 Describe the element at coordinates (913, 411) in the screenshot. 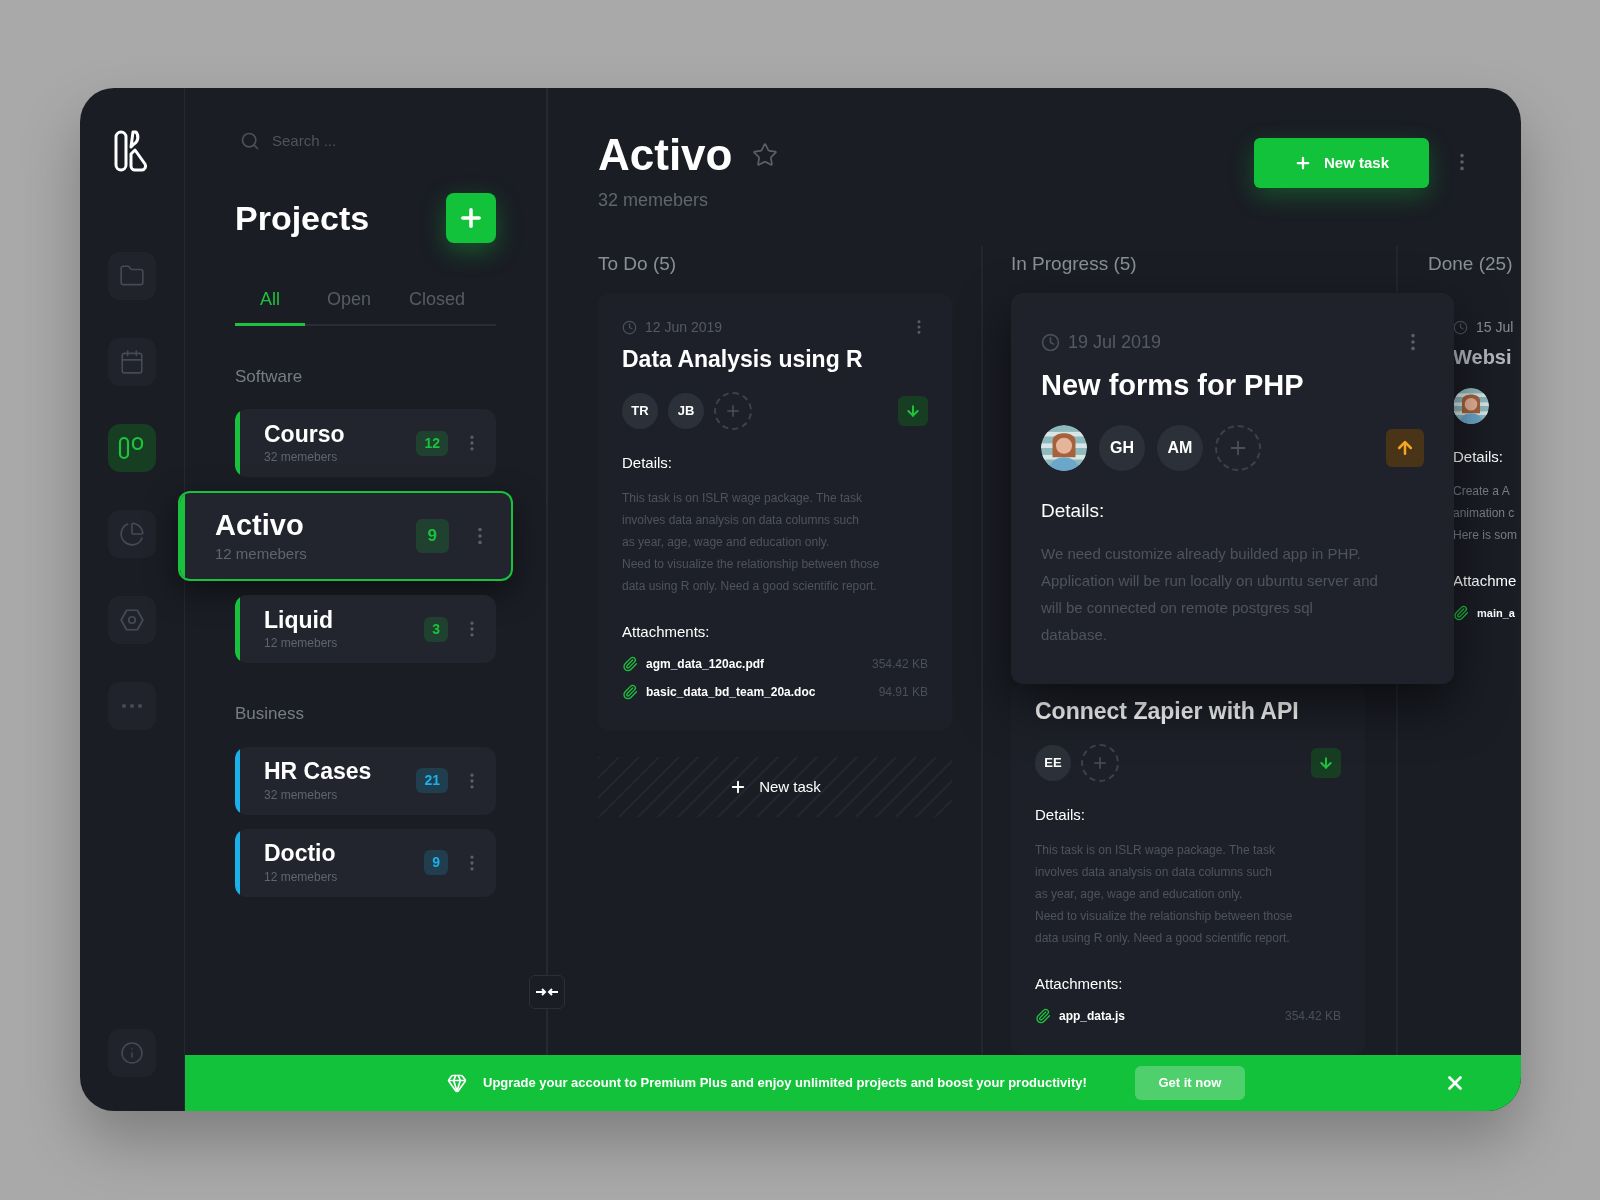

I see `arrow-down-icon` at that location.